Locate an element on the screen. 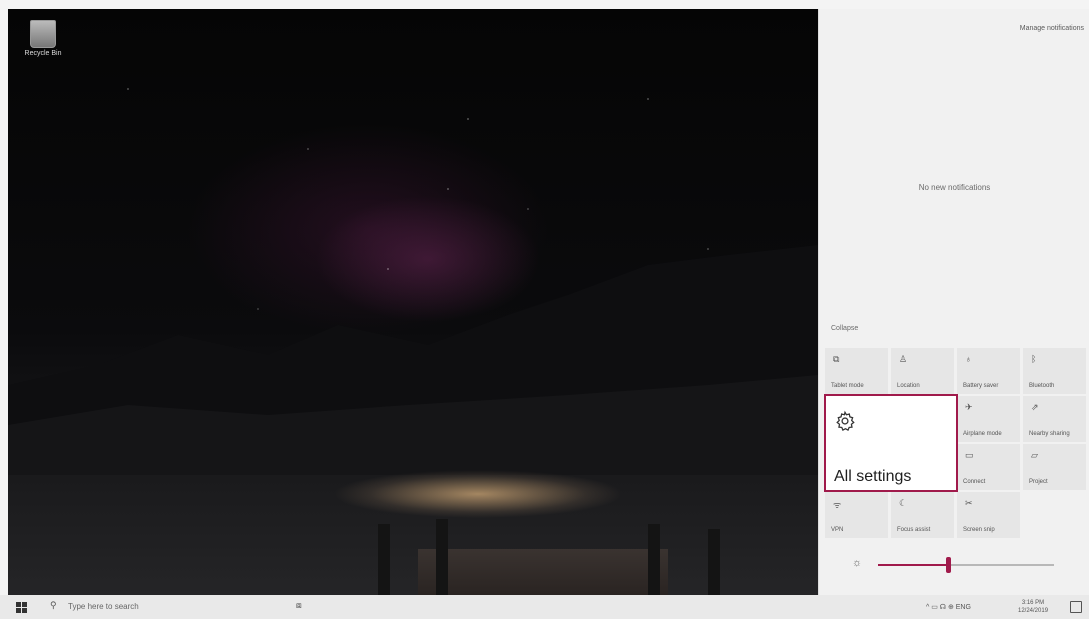  all-settings-label: All settings is located at coordinates (873, 476).